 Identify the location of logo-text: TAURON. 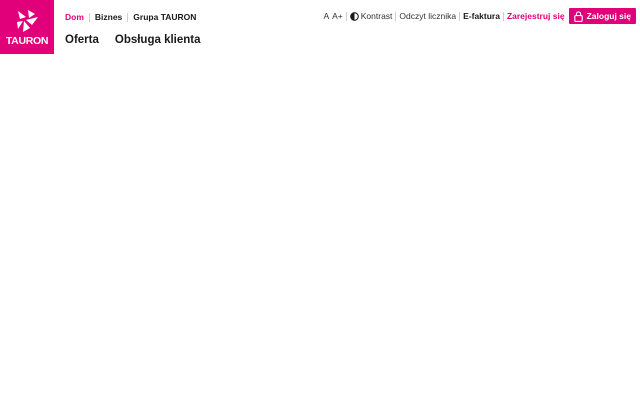
(27, 41).